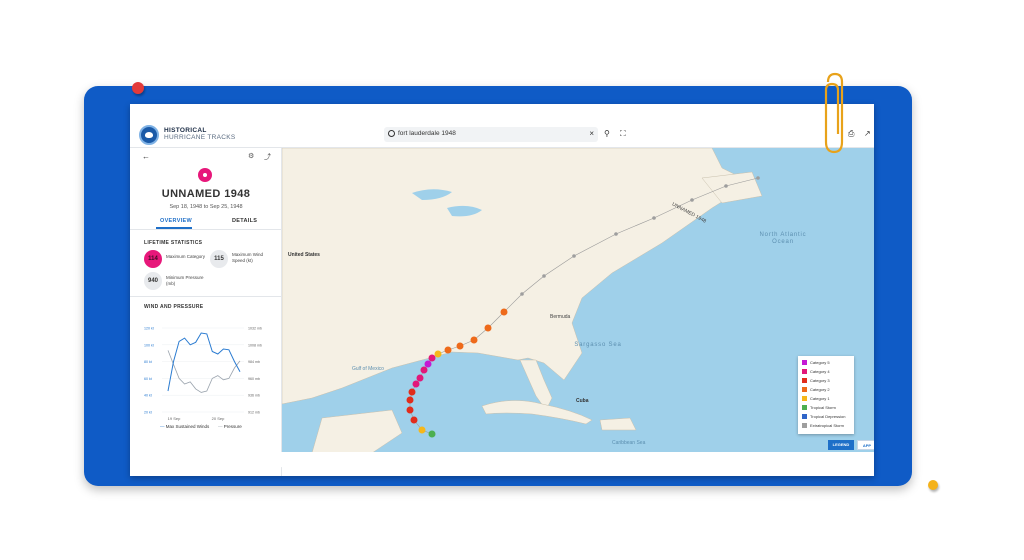 The height and width of the screenshot is (560, 1024). I want to click on pushpin-icon, so click(933, 485).